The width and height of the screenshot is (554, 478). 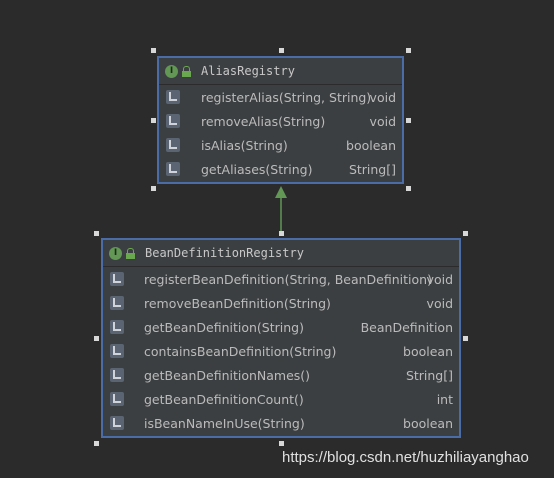 I want to click on watermark: https://blog.csdn.net/huzhiliayanghao, so click(x=405, y=457).